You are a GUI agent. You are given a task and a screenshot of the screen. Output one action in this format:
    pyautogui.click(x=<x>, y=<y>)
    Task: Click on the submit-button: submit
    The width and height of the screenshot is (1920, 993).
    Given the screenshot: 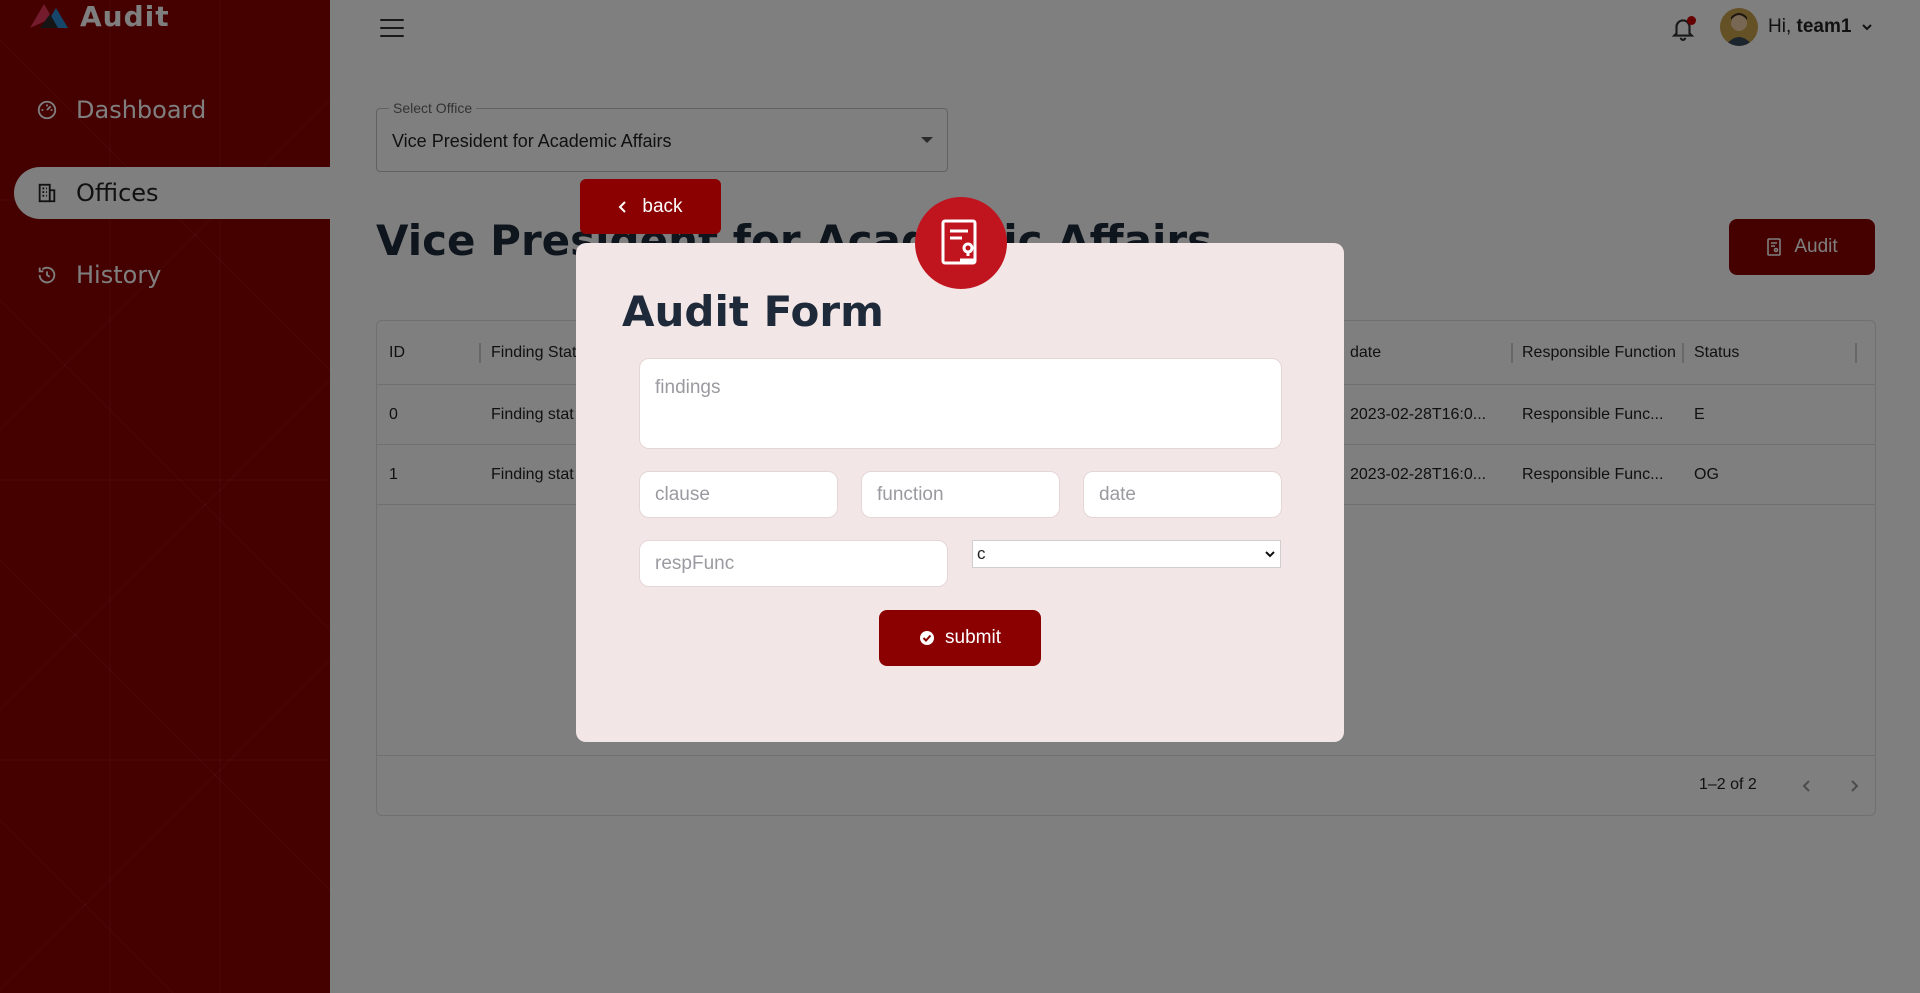 What is the action you would take?
    pyautogui.click(x=960, y=638)
    